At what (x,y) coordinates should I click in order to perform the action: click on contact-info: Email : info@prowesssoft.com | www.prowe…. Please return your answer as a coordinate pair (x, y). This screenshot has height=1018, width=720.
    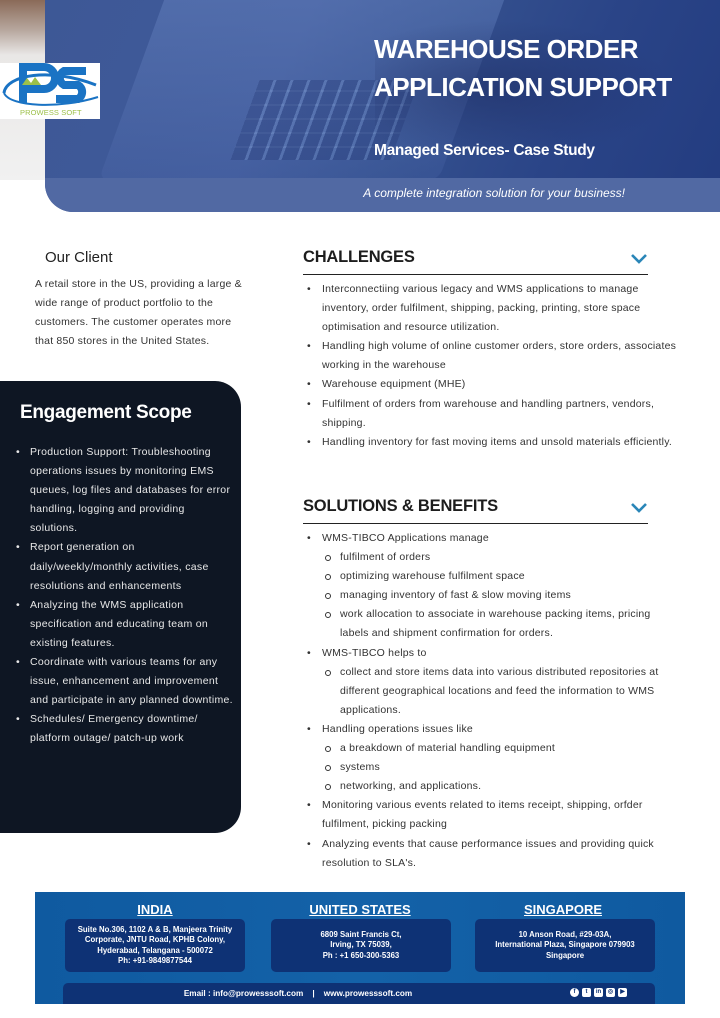
    Looking at the image, I should click on (298, 993).